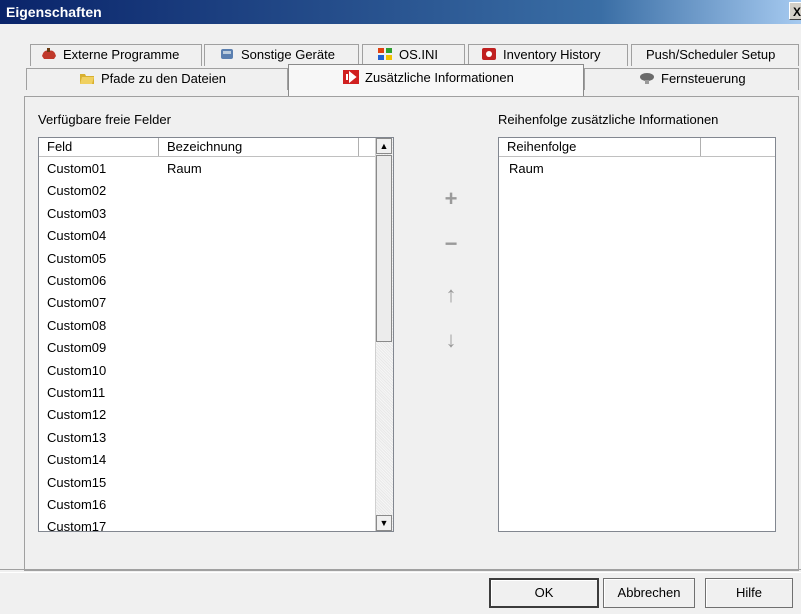  Describe the element at coordinates (738, 147) in the screenshot. I see `column-header-empty` at that location.